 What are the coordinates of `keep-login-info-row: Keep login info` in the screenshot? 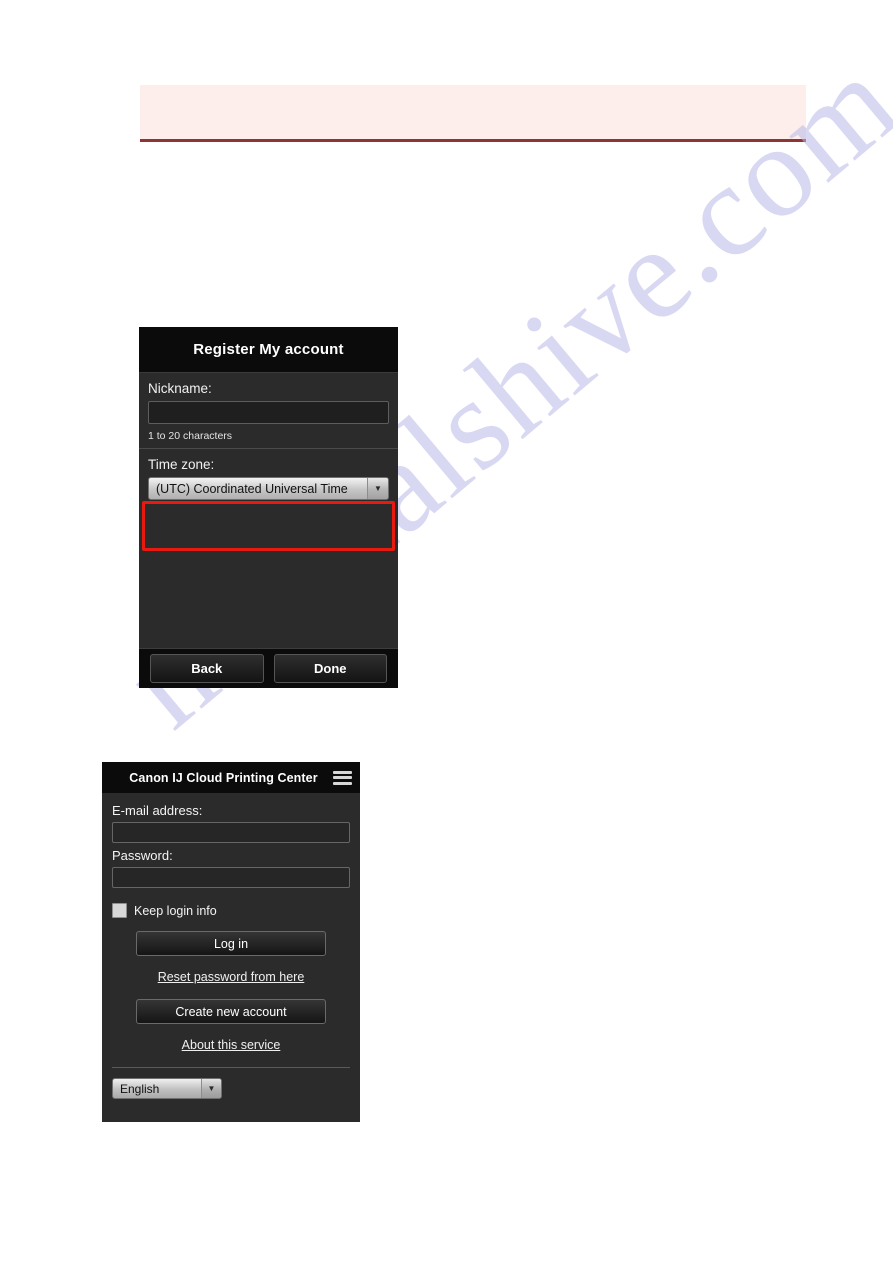 It's located at (231, 910).